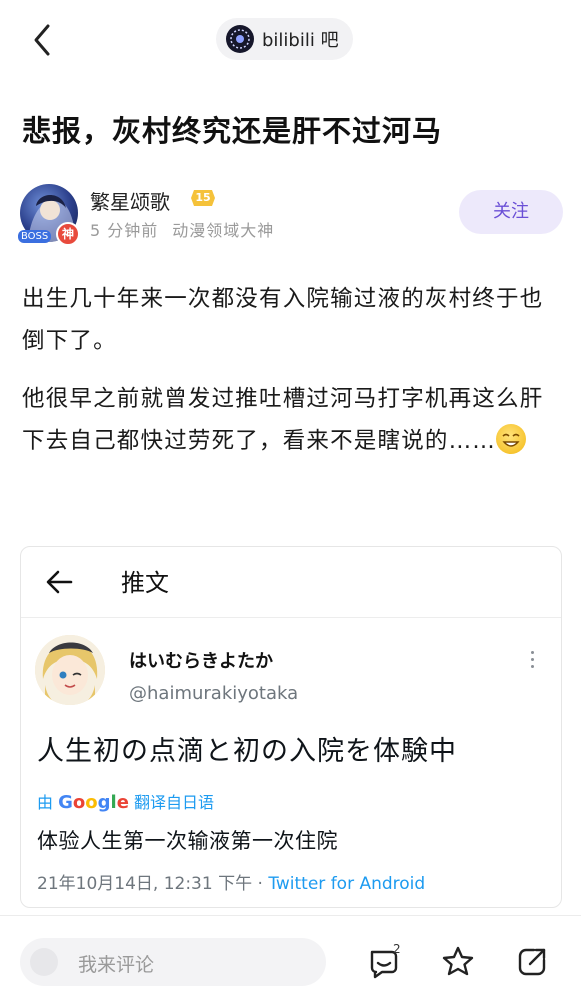  I want to click on tweet-back-button, so click(59, 582).